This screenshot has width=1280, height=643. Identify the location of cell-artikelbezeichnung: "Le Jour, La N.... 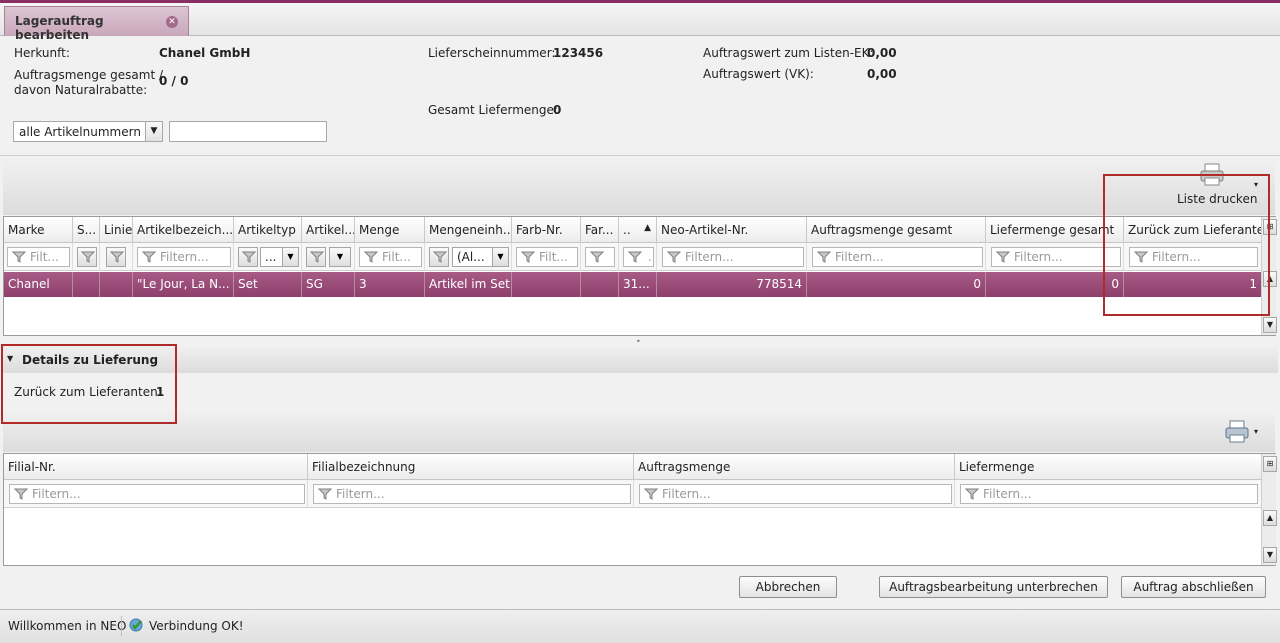
(183, 284).